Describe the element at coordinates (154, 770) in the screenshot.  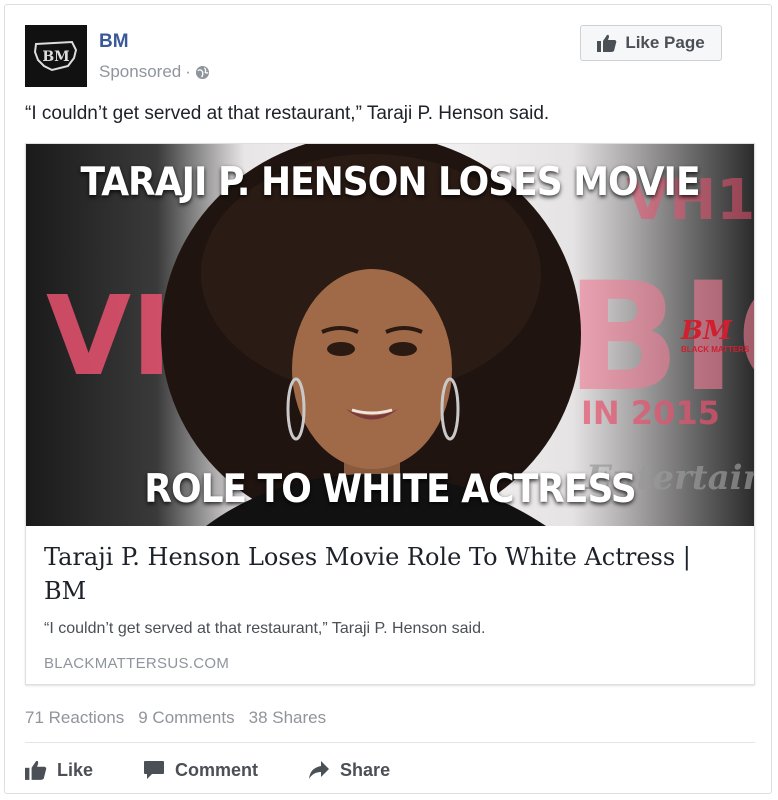
I see `comment-icon` at that location.